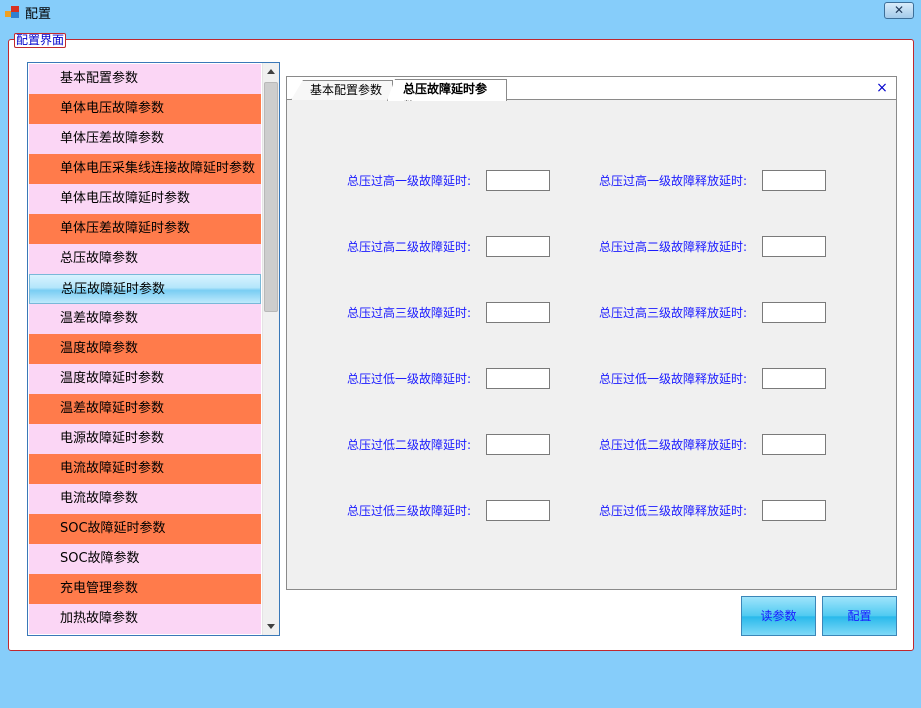  What do you see at coordinates (859, 616) in the screenshot?
I see `config-button: 配置` at bounding box center [859, 616].